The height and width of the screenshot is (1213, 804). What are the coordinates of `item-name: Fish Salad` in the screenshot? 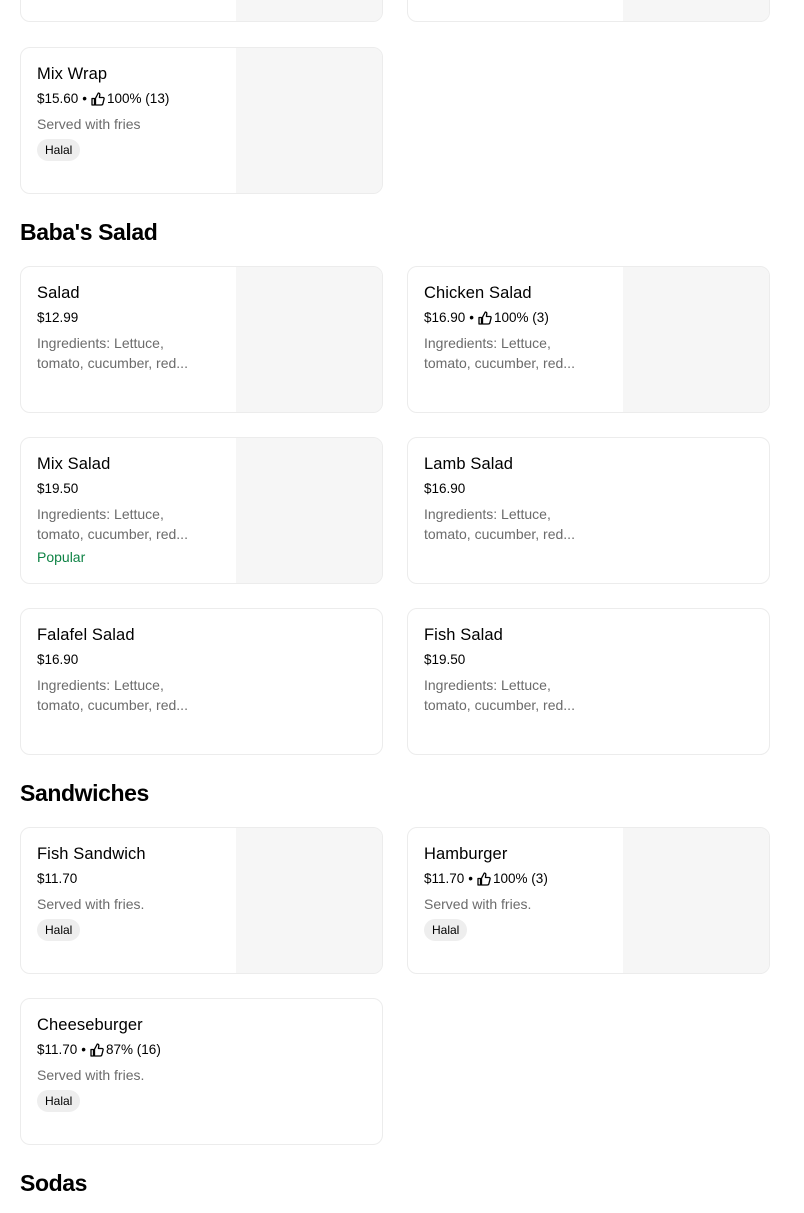 It's located at (463, 635).